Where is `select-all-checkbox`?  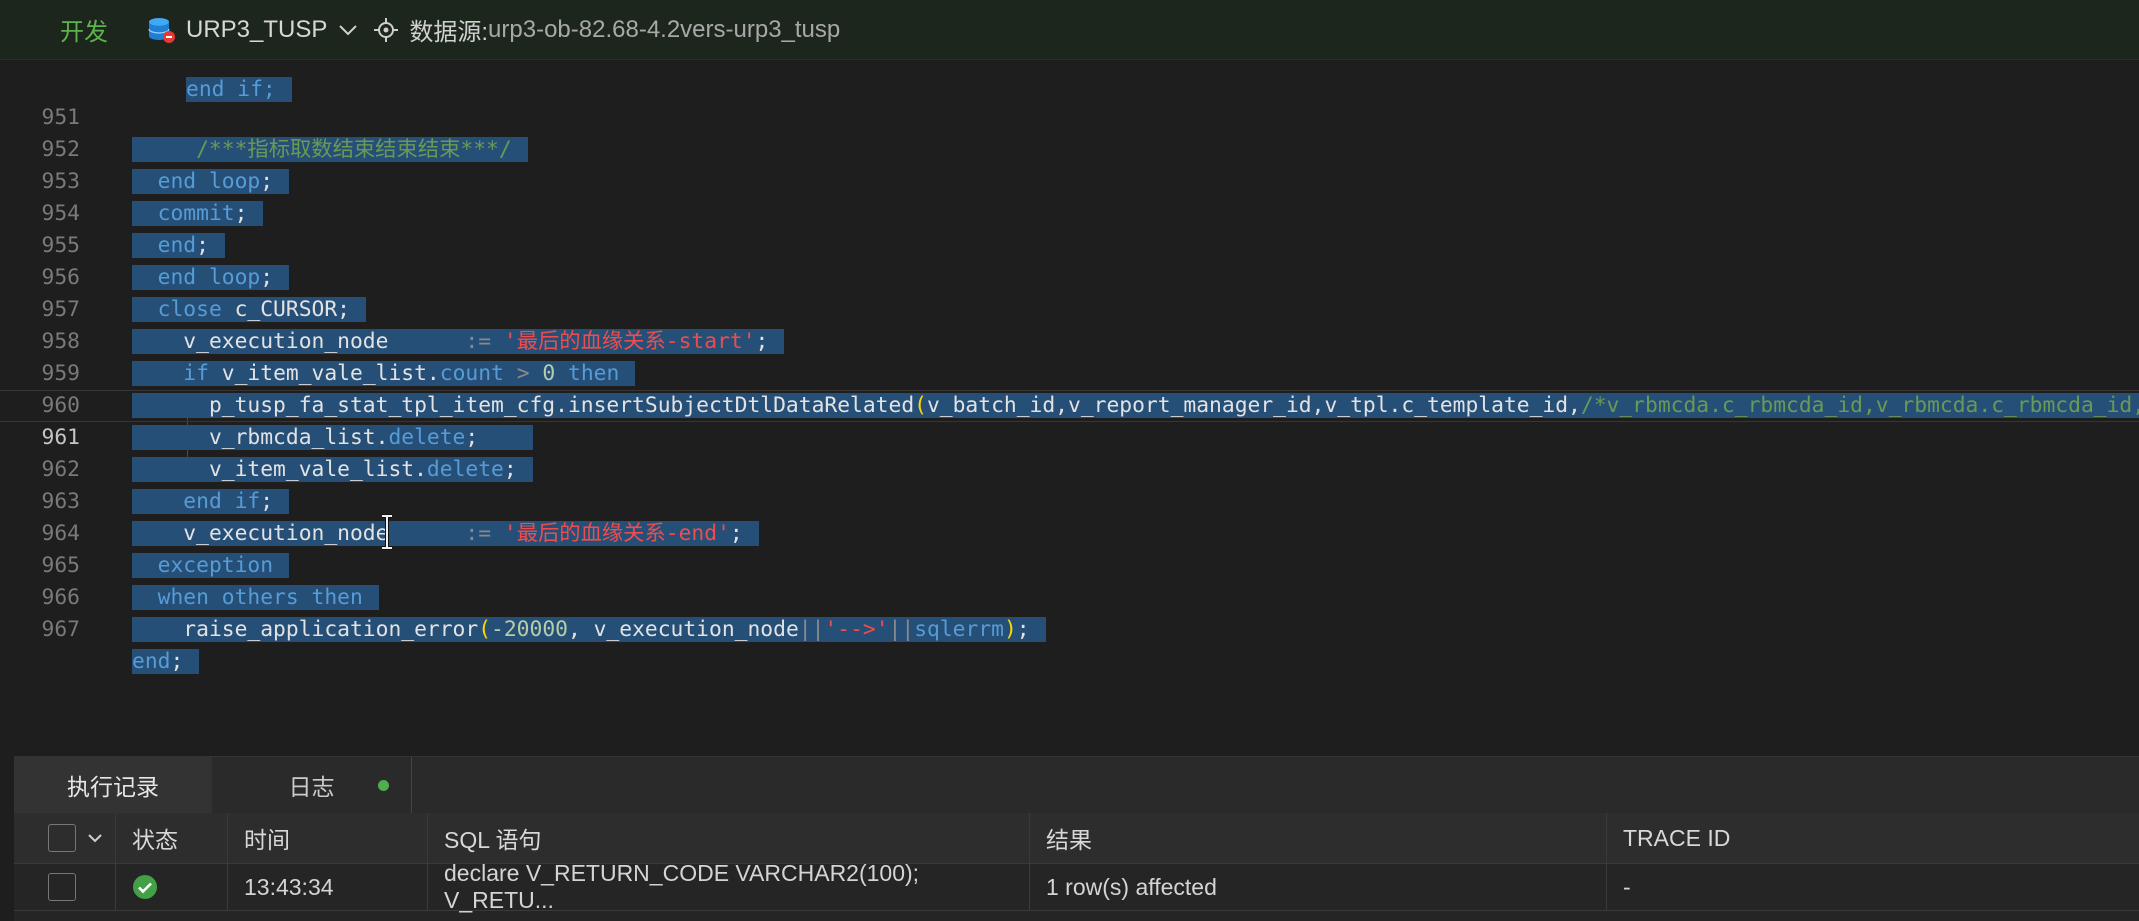 select-all-checkbox is located at coordinates (62, 838).